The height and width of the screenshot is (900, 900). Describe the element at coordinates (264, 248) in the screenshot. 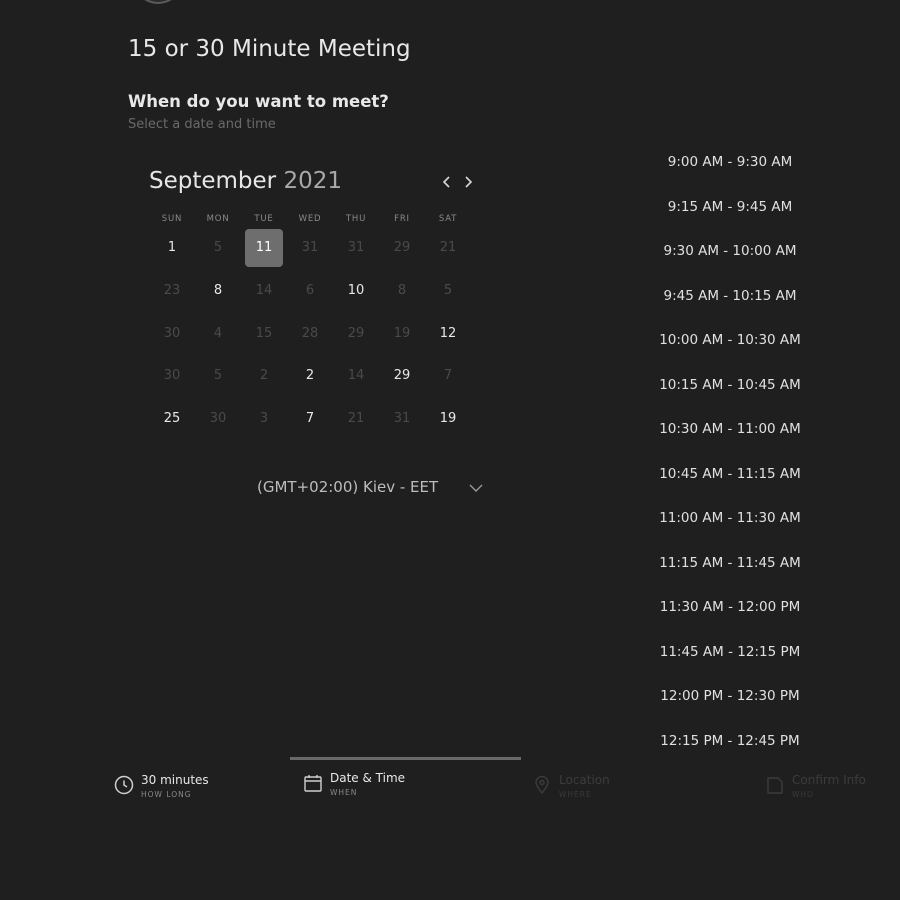

I see `calendar-day-selected: 11` at that location.